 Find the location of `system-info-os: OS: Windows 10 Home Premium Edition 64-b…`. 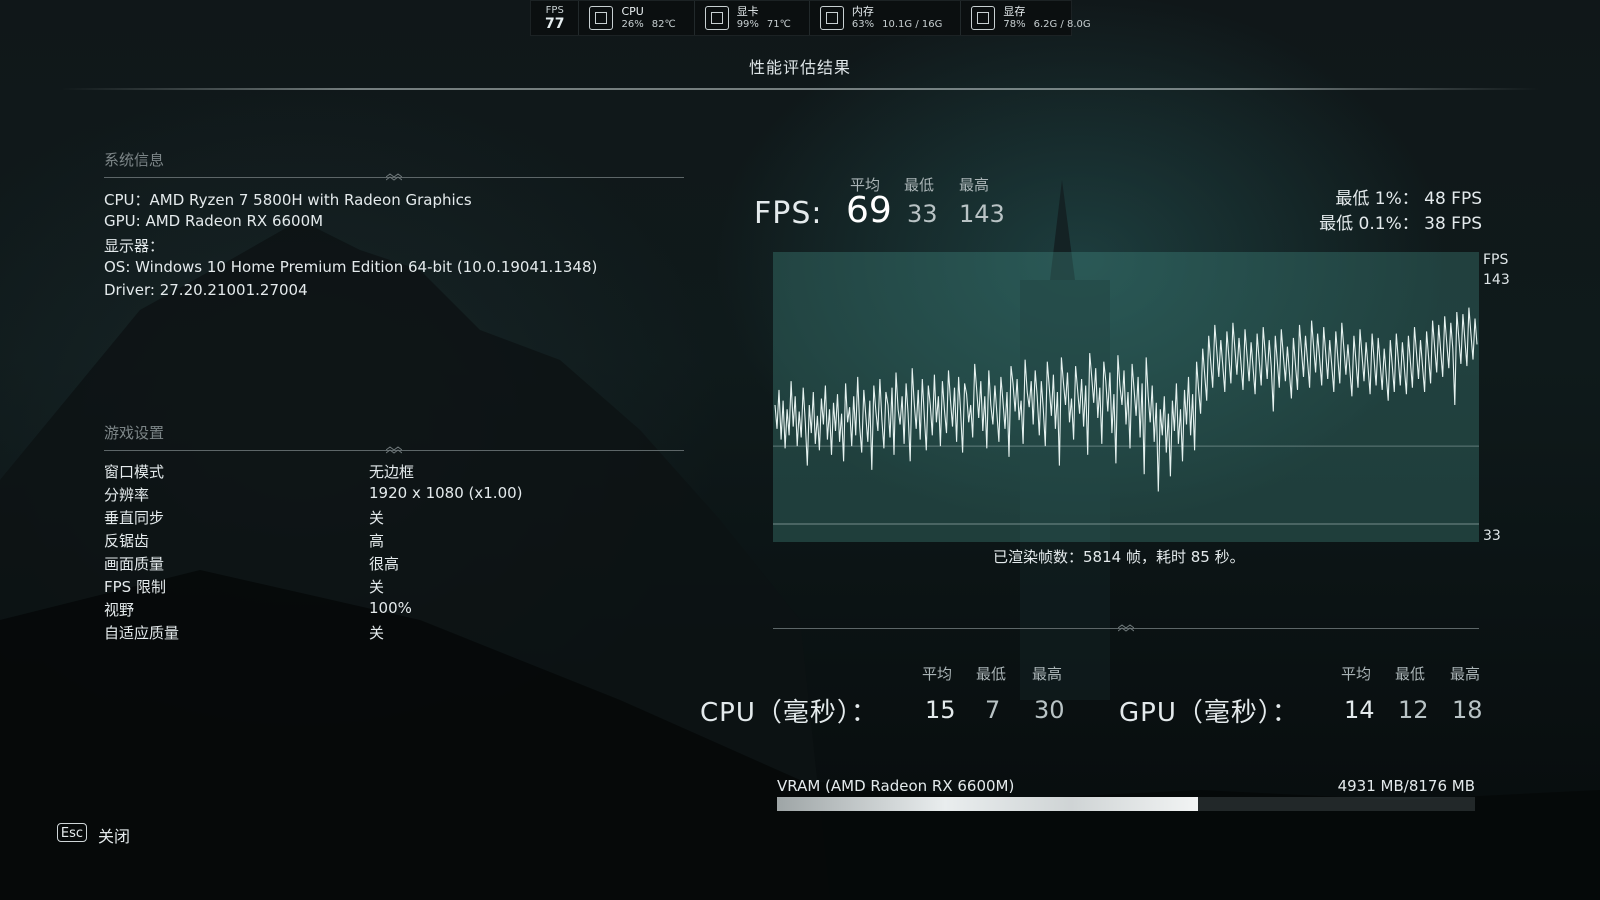

system-info-os: OS: Windows 10 Home Premium Edition 64-b… is located at coordinates (351, 267).